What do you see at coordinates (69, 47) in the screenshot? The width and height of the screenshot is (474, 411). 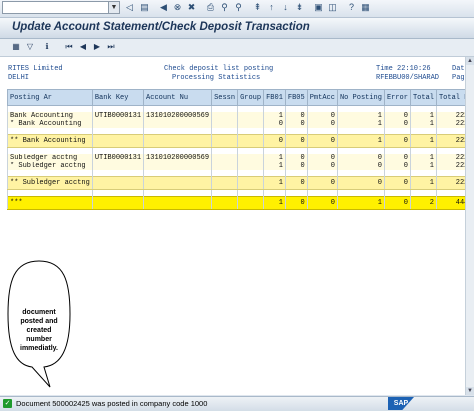 I see `first-icon: ⏮` at bounding box center [69, 47].